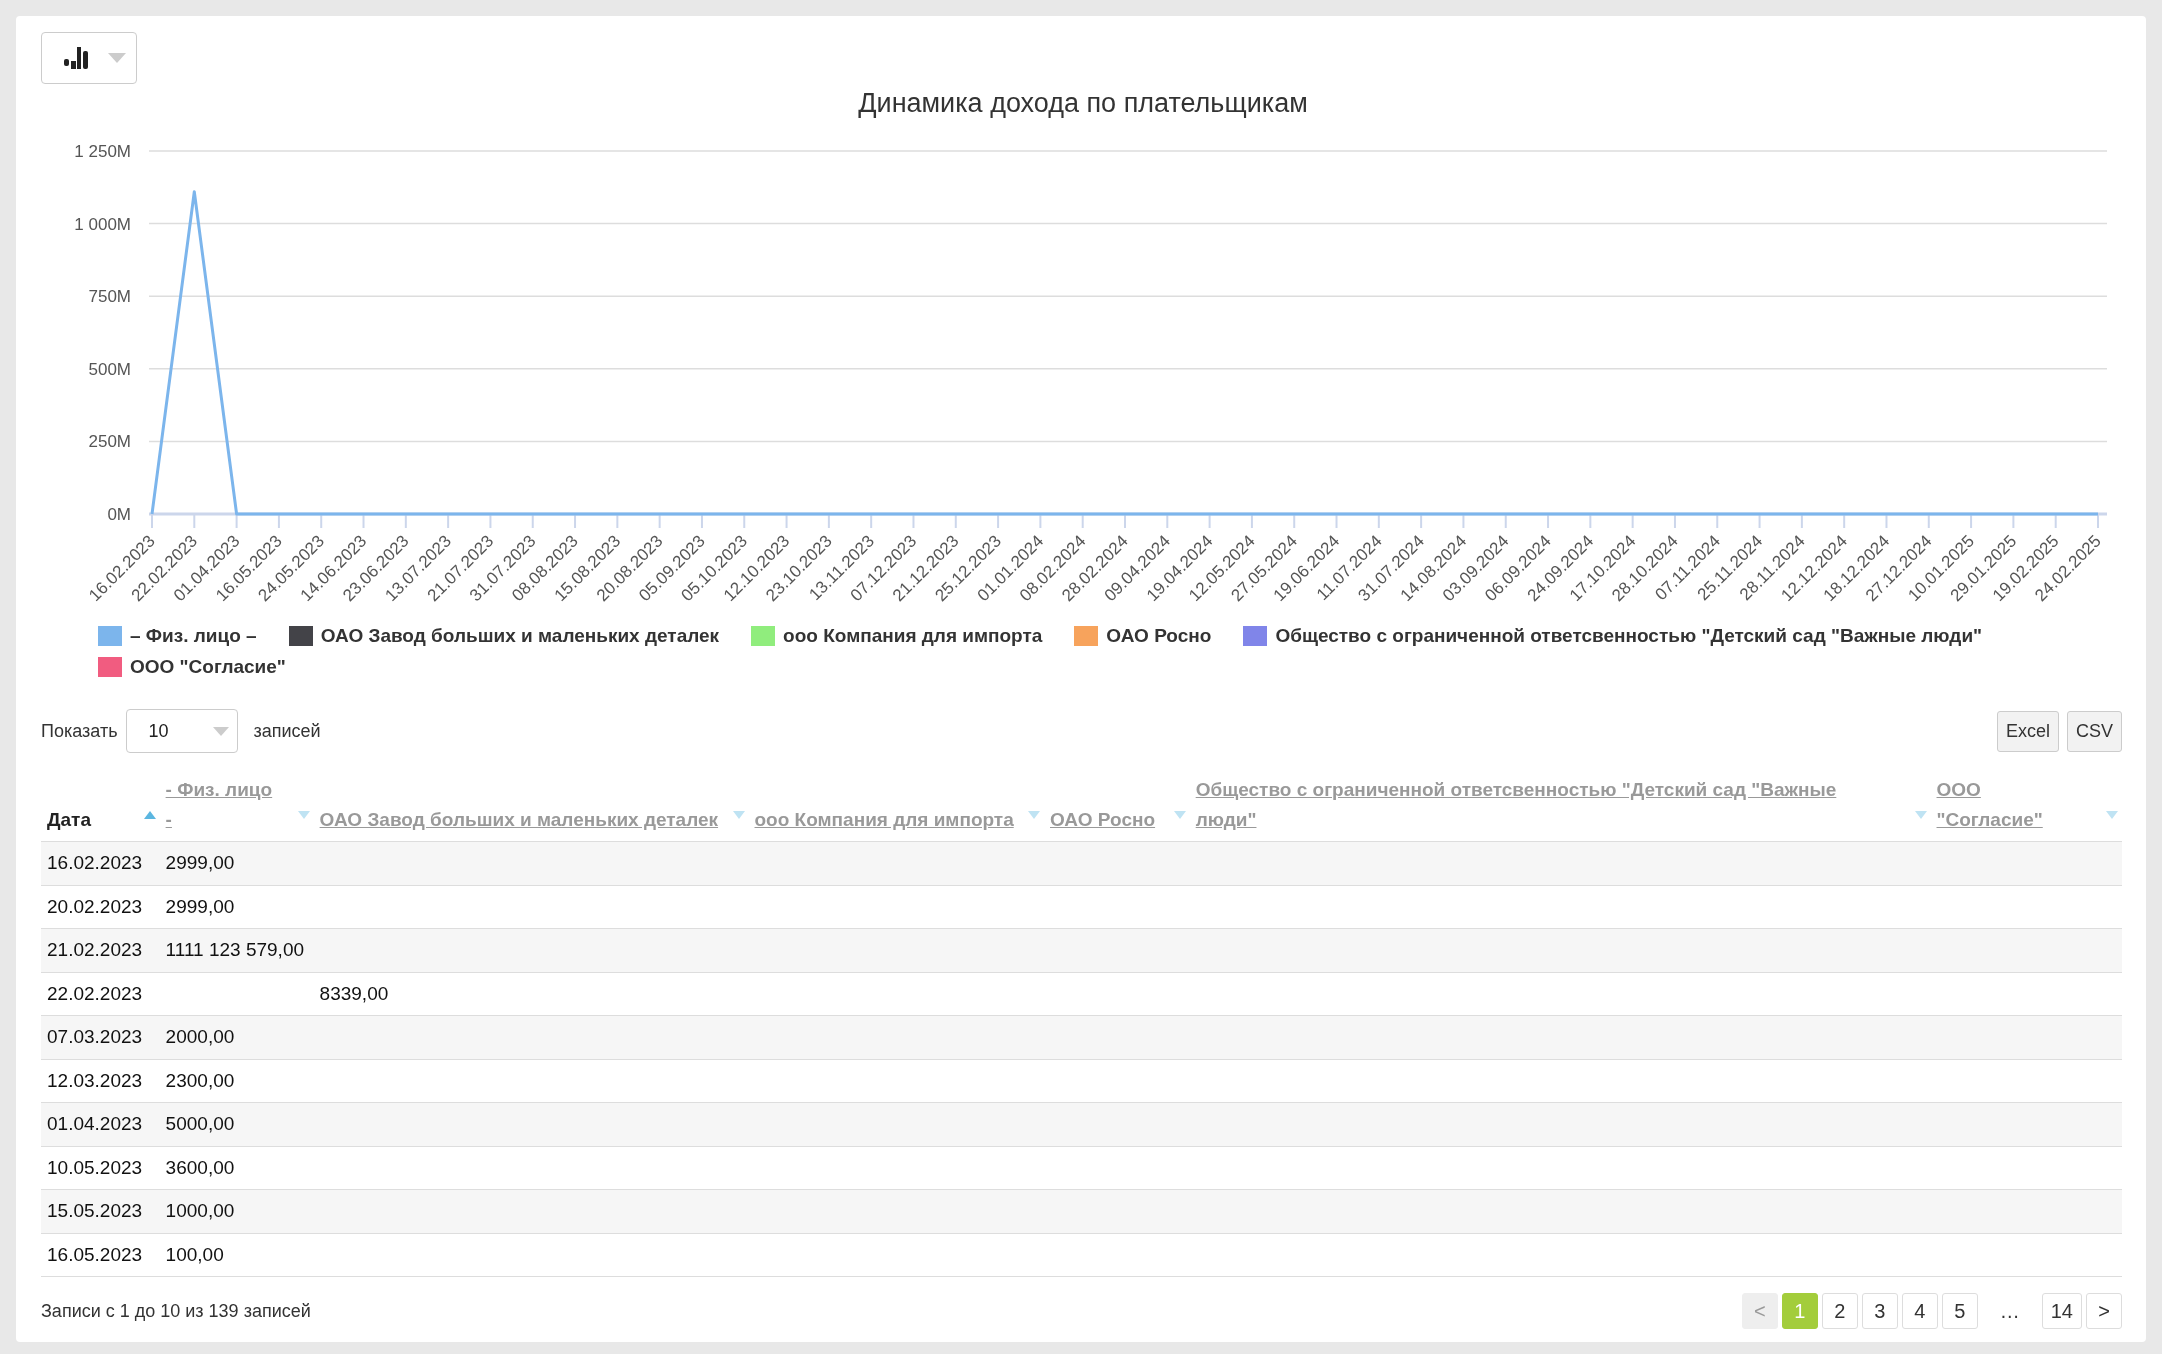 This screenshot has width=2162, height=1354. What do you see at coordinates (95, 1167) in the screenshot?
I see `table-cell: 10.05.2023` at bounding box center [95, 1167].